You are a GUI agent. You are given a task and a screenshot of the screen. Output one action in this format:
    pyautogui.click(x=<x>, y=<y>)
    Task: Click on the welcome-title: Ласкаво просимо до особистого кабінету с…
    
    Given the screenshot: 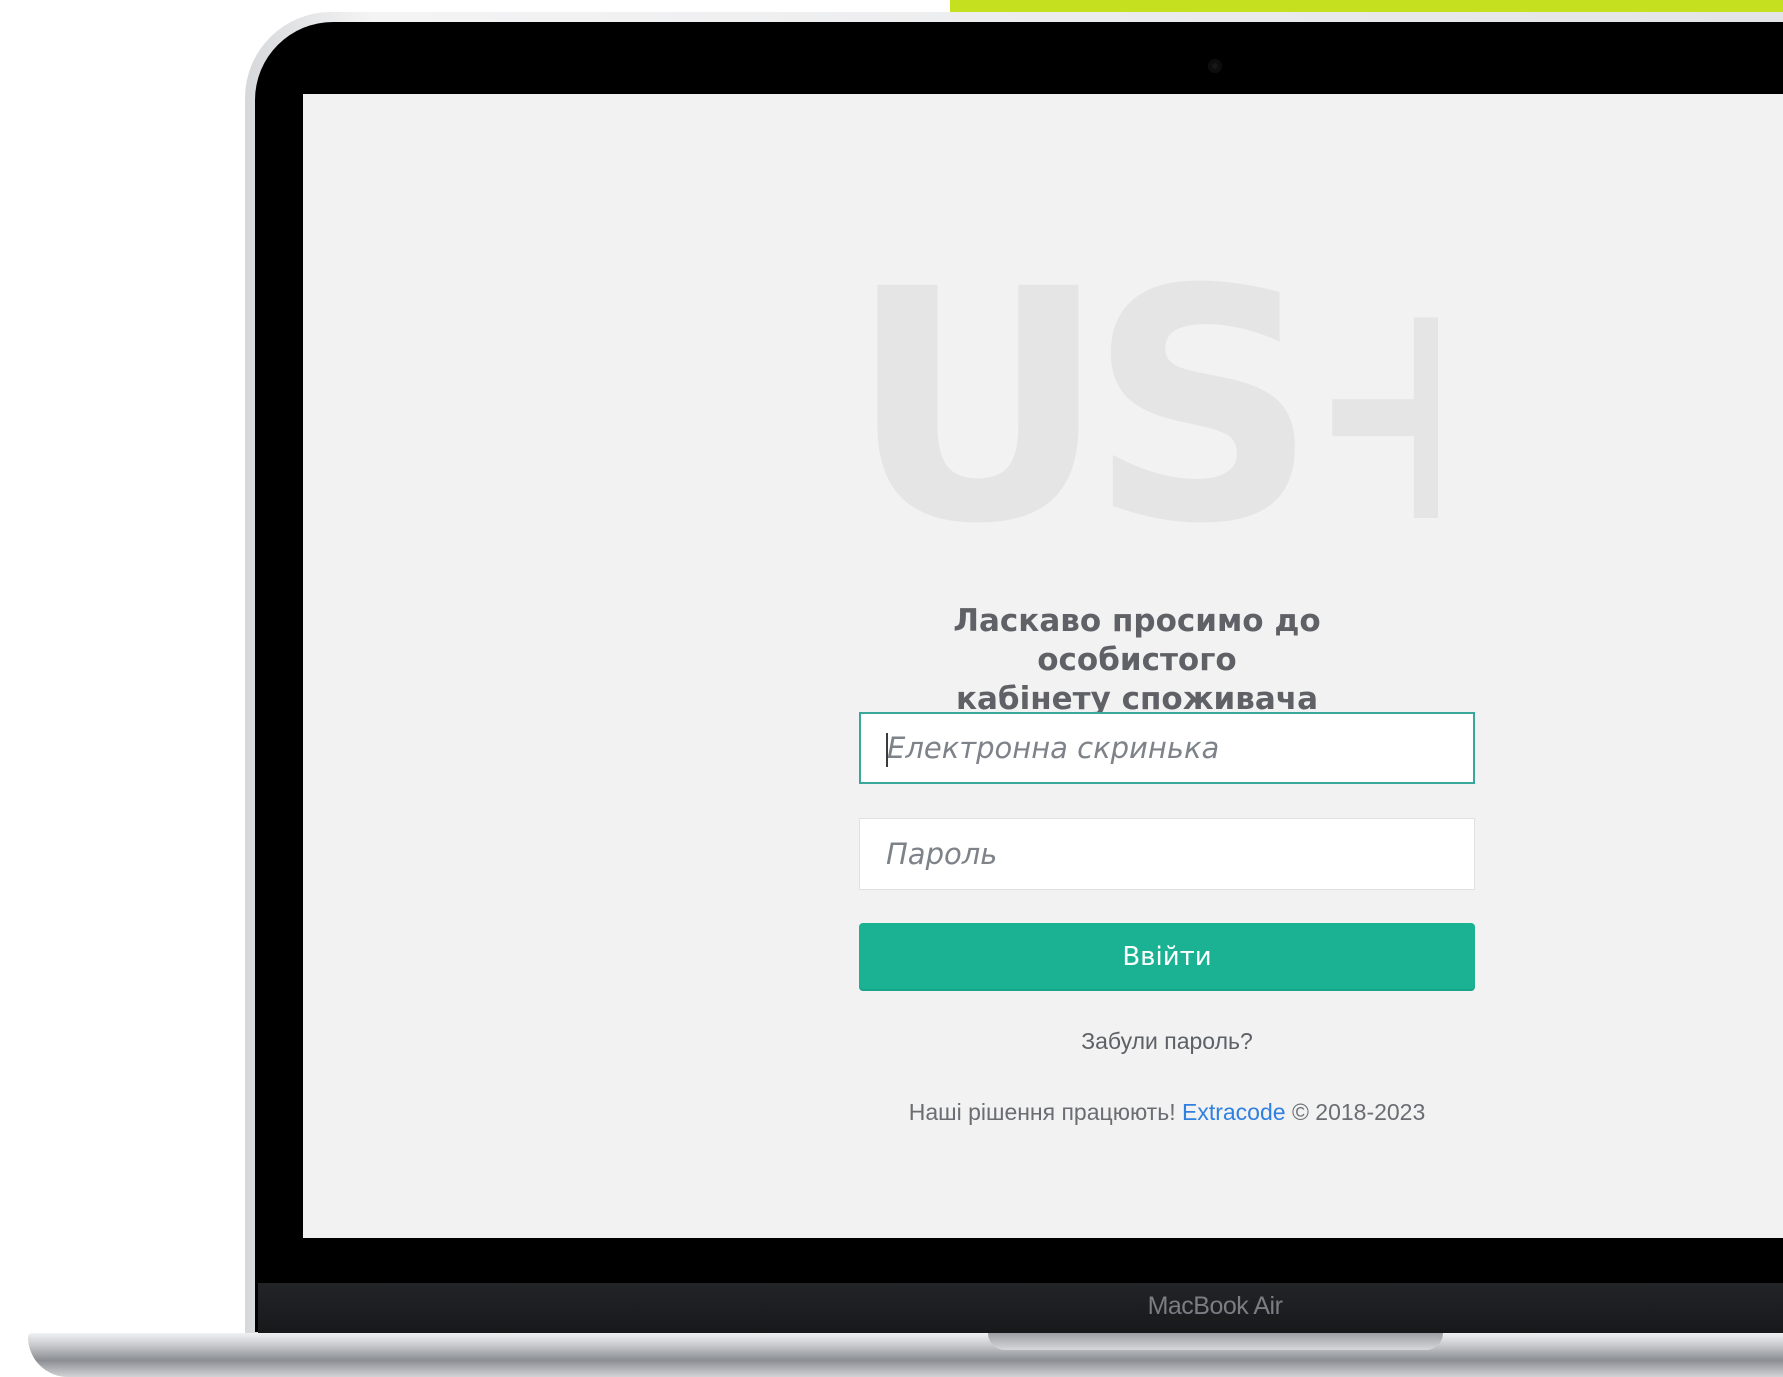 What is the action you would take?
    pyautogui.click(x=1137, y=660)
    